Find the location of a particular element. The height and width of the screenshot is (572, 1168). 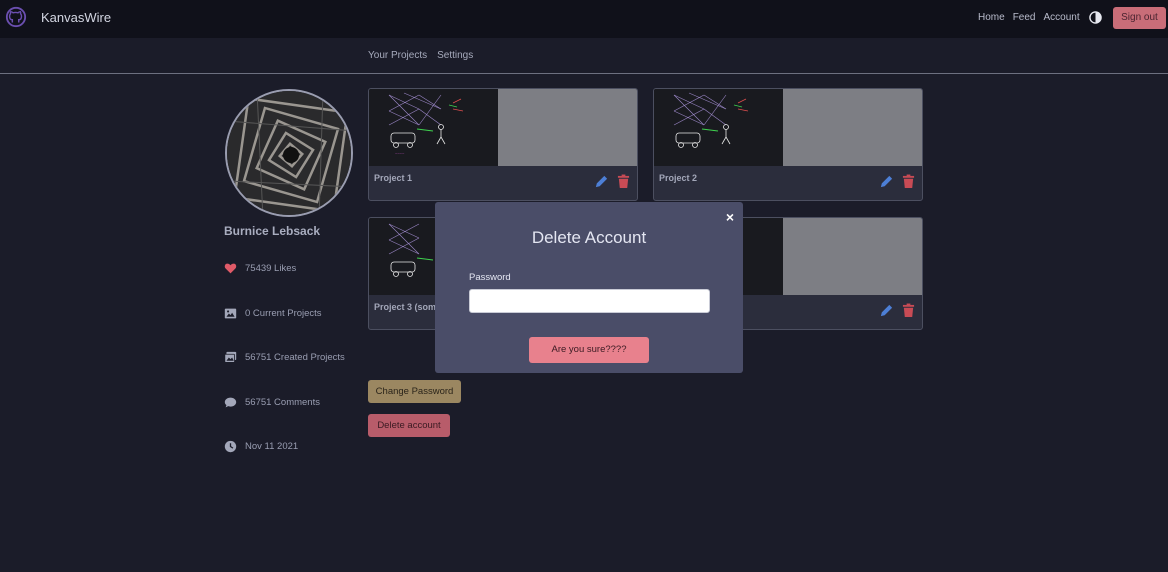

comment-icon is located at coordinates (230, 402).